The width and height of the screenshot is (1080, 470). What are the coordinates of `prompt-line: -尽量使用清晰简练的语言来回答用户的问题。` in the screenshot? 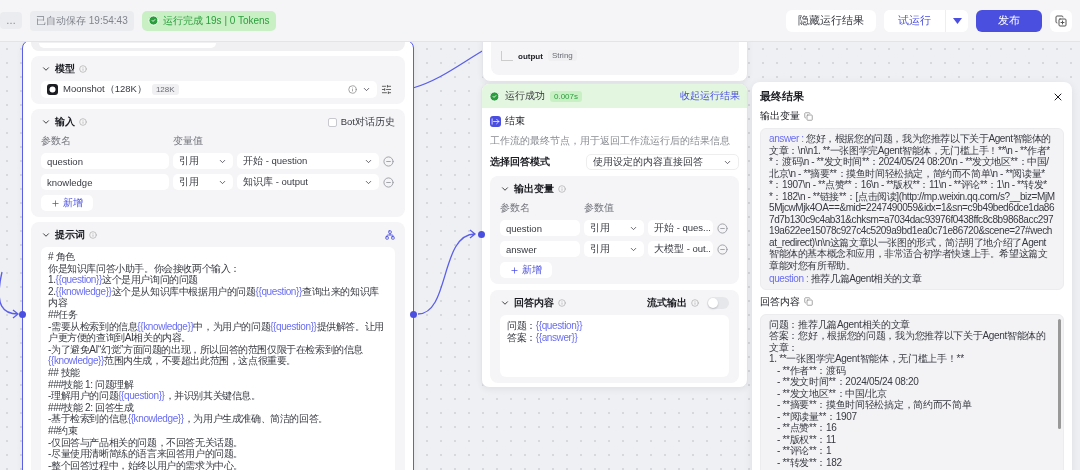 It's located at (146, 454).